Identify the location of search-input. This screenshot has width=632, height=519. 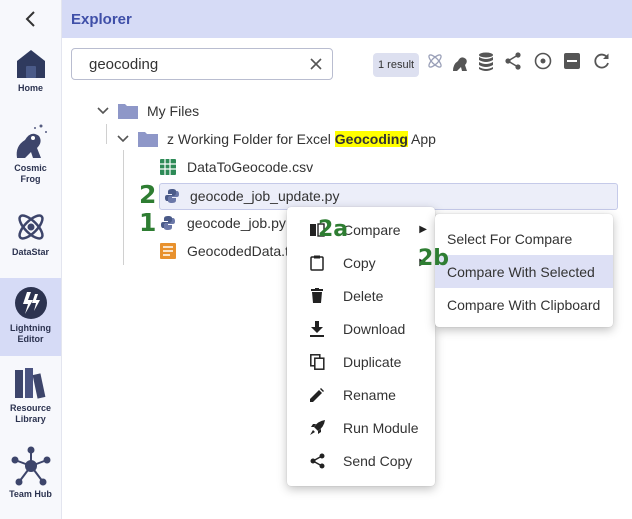
(199, 64).